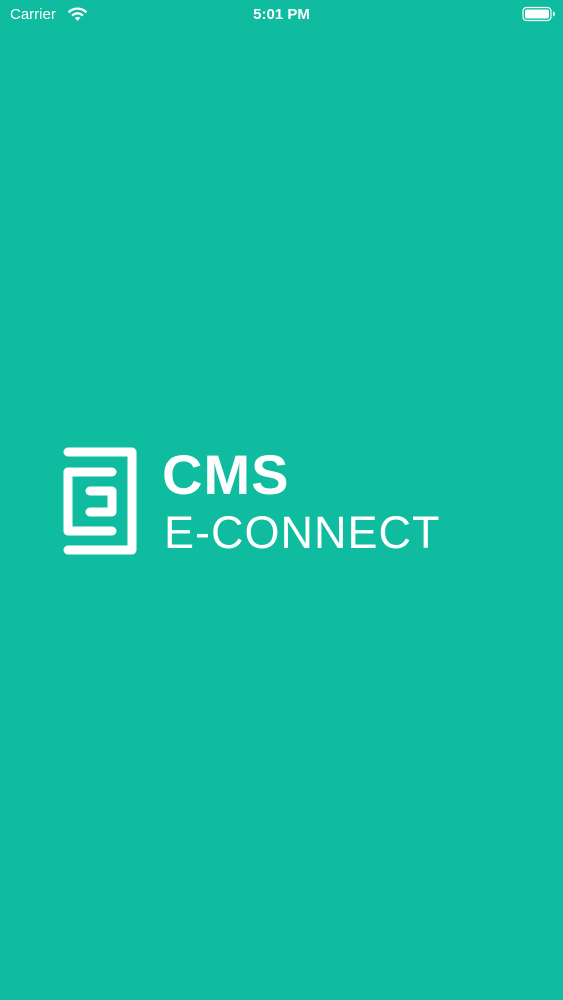  I want to click on brand-subtitle: E-CONNECT, so click(302, 532).